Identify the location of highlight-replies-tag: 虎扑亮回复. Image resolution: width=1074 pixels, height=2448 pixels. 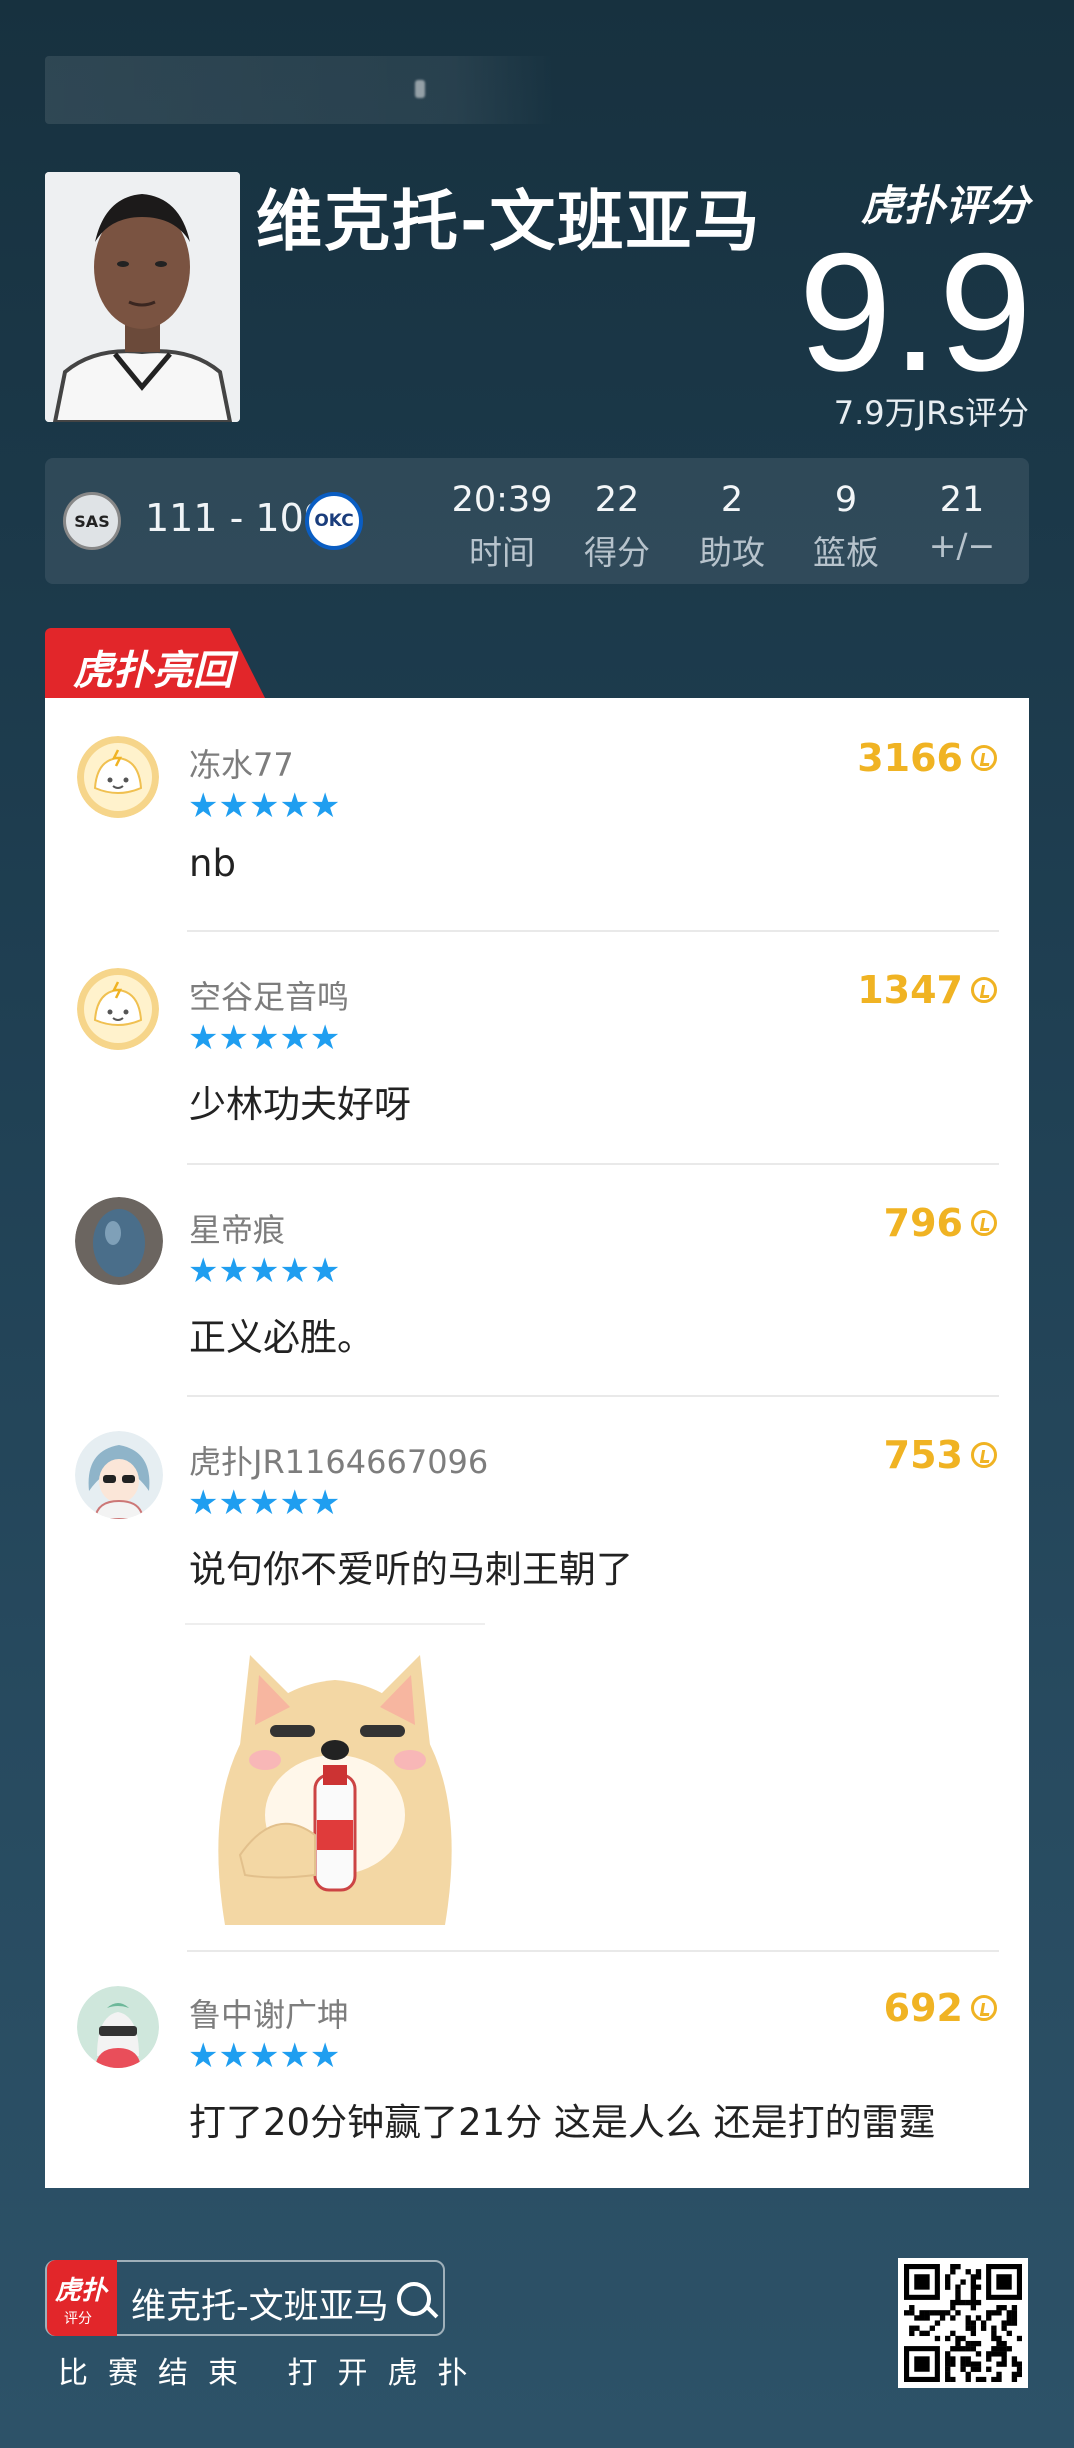
(155, 663).